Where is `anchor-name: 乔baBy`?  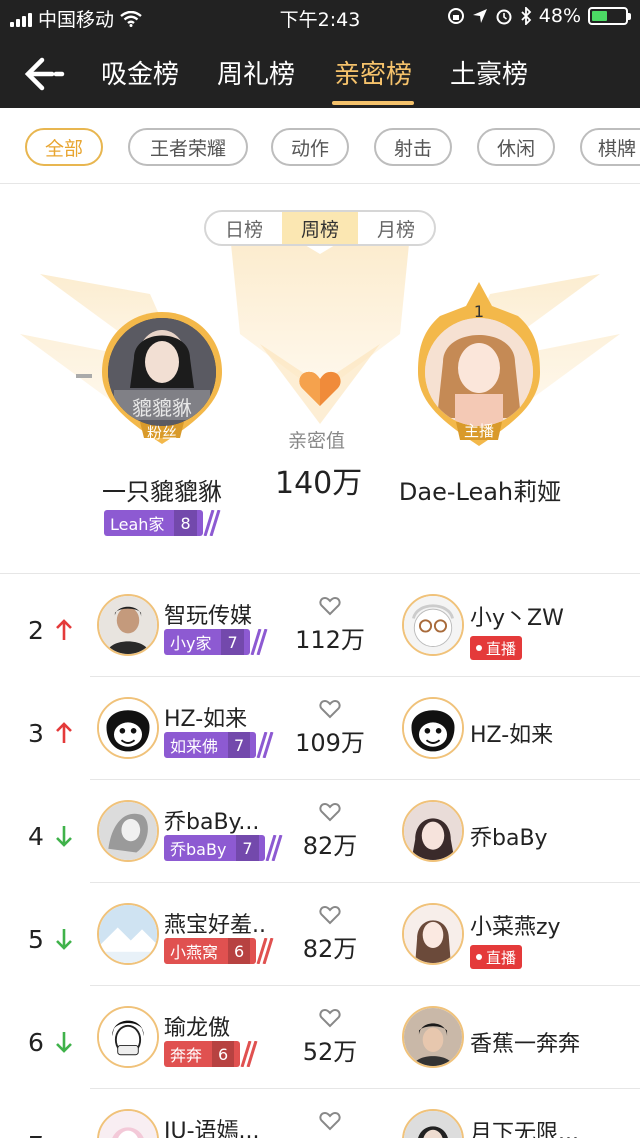
anchor-name: 乔baBy is located at coordinates (509, 836).